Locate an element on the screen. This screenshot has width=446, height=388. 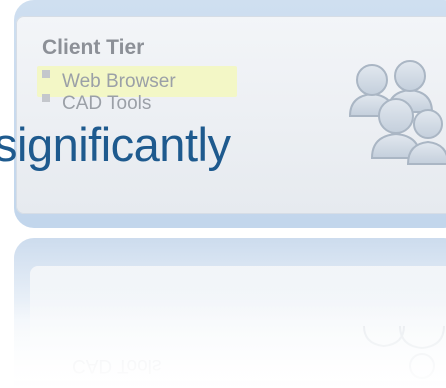
tier-title: Client Tier is located at coordinates (93, 47).